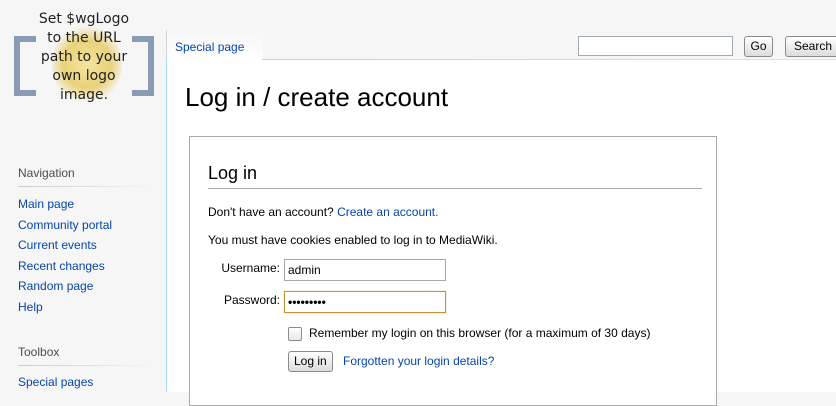  Describe the element at coordinates (418, 361) in the screenshot. I see `forgot-details-link: Forgotten your login details?` at that location.